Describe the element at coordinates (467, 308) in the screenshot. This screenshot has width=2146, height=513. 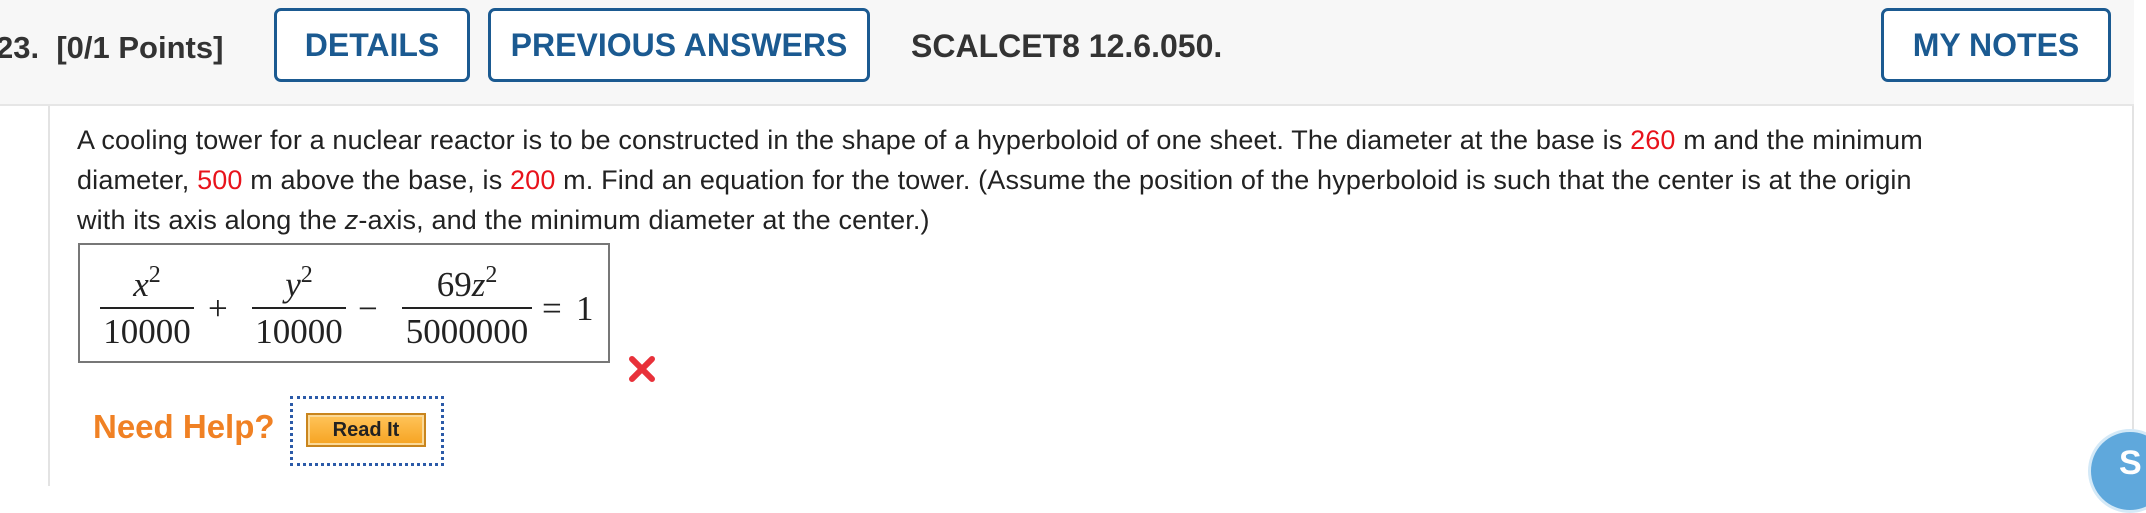
I see `fraction-z-term: 69z2 5000000` at that location.